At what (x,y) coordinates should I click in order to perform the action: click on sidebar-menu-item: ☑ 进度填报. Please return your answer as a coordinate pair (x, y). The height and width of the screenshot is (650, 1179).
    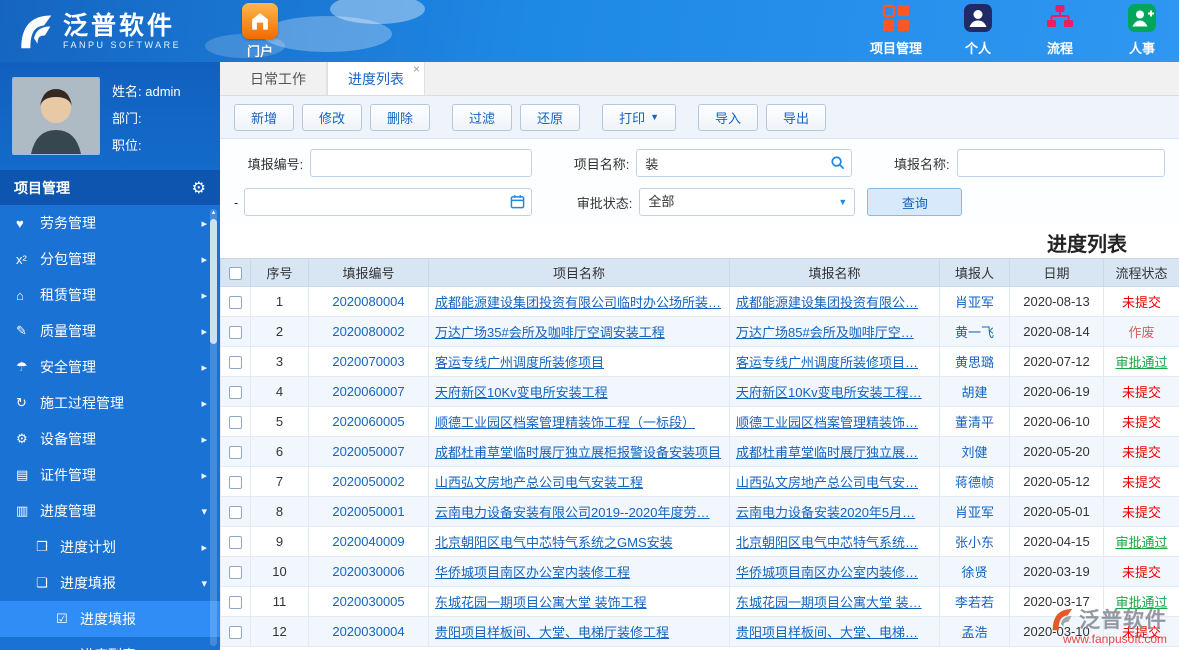
    Looking at the image, I should click on (110, 619).